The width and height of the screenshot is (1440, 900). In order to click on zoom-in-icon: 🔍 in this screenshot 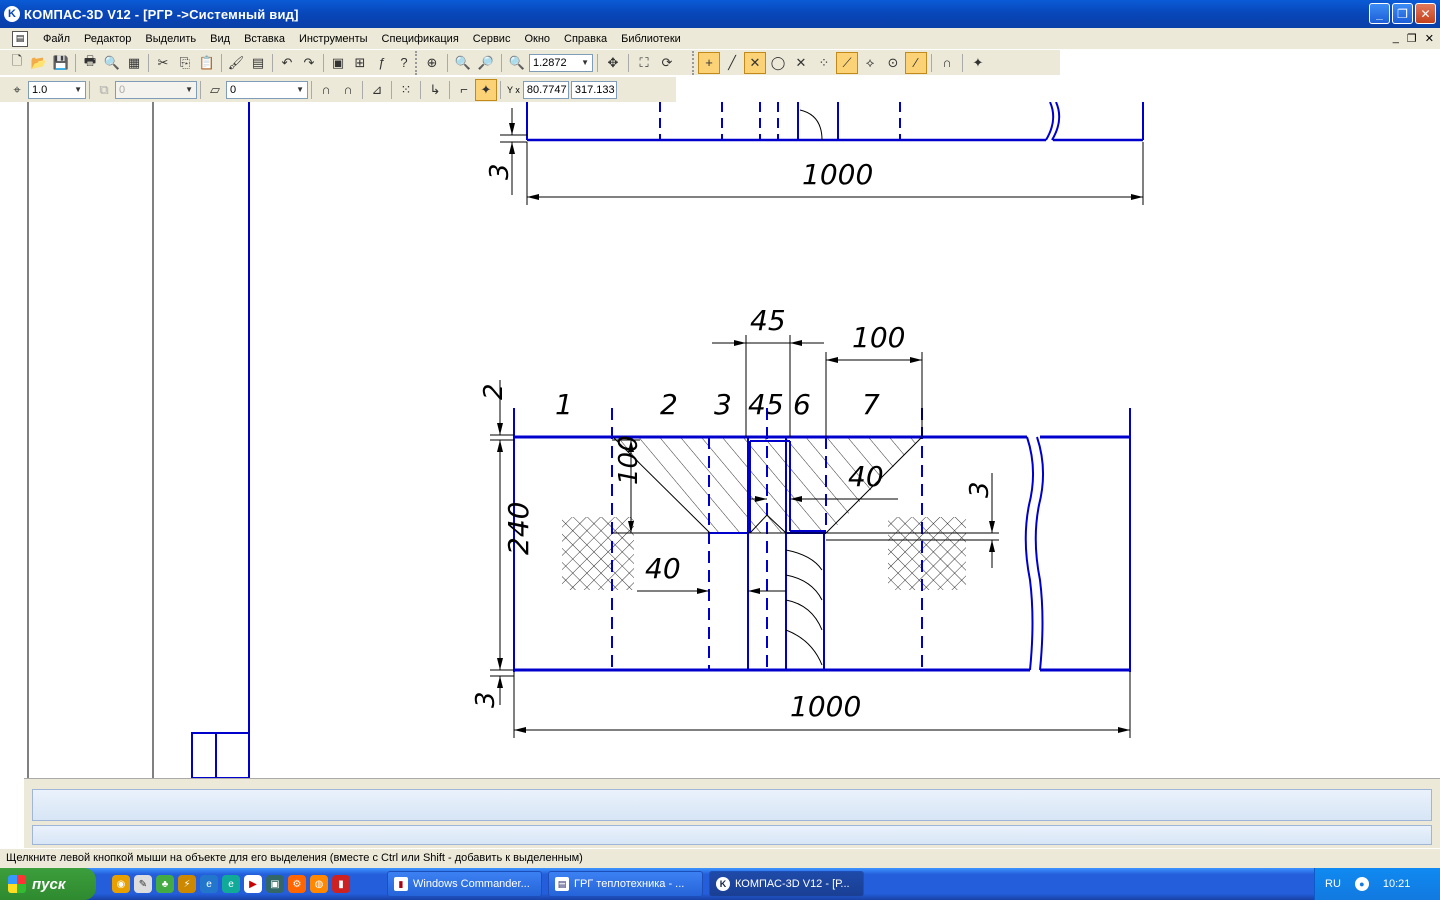, I will do `click(463, 63)`.